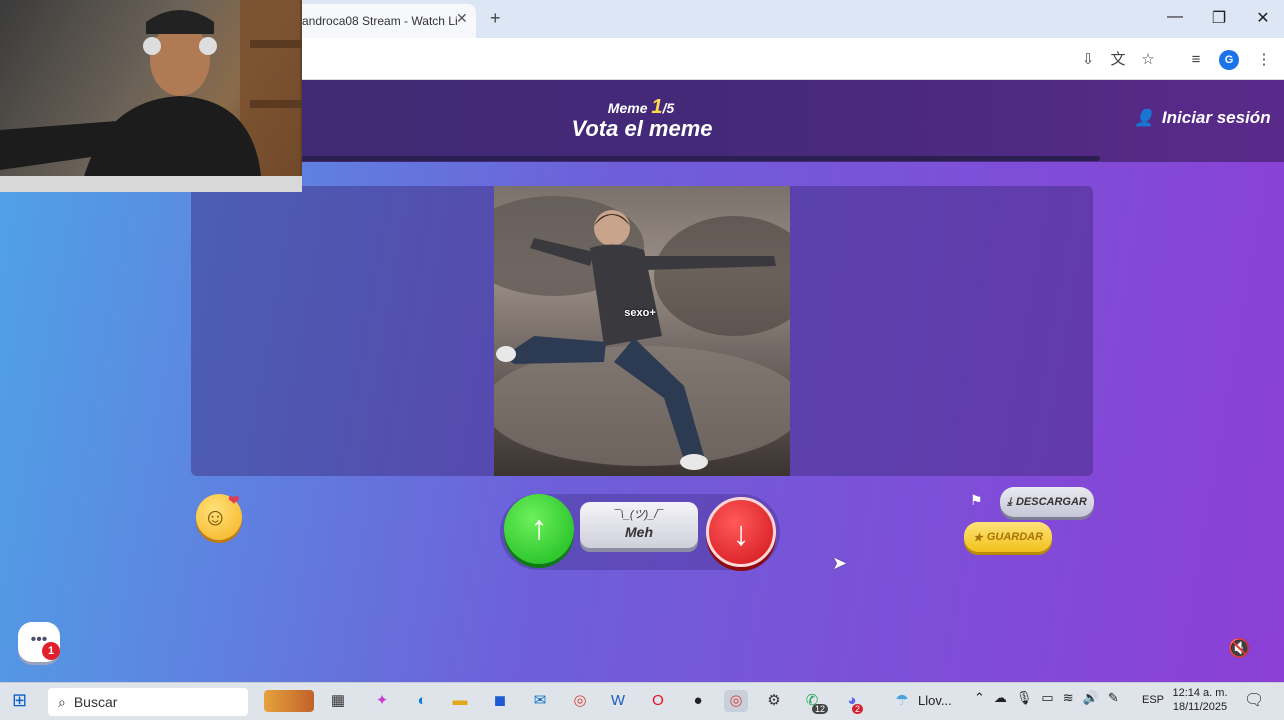 The image size is (1284, 720). I want to click on save-button: ★ GUARDAR, so click(1008, 537).